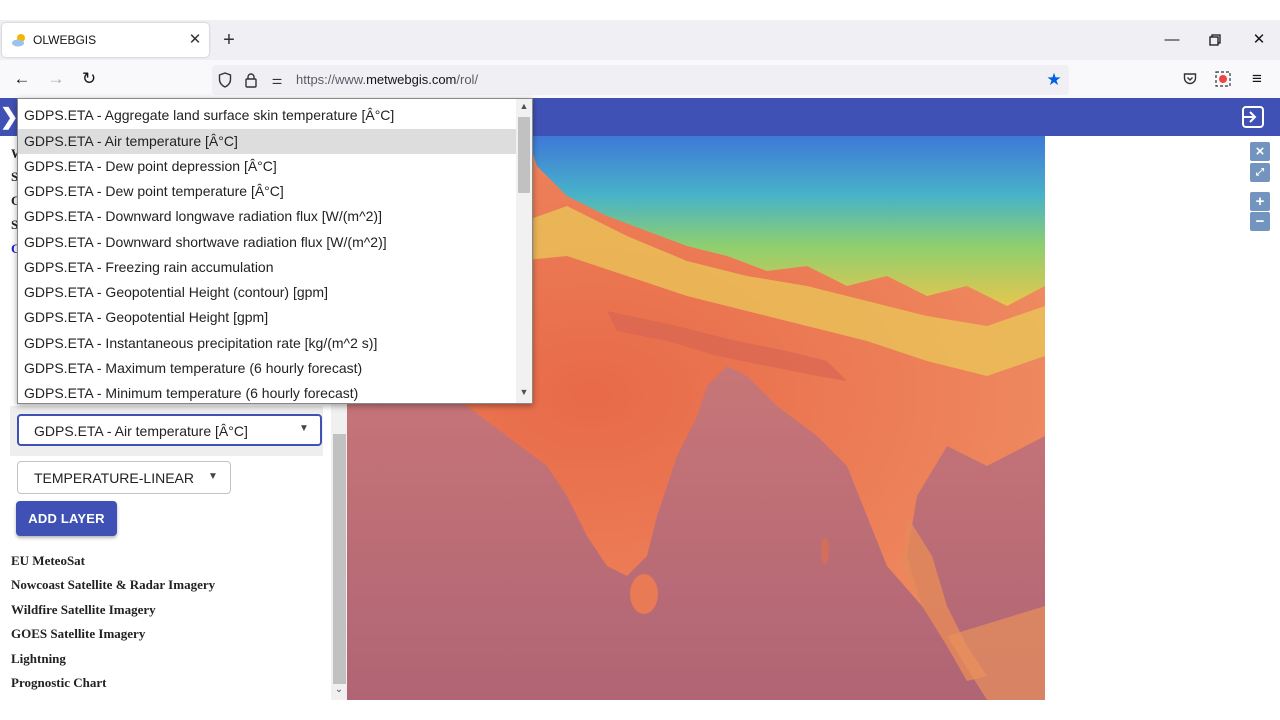 Image resolution: width=1280 pixels, height=720 pixels. Describe the element at coordinates (195, 40) in the screenshot. I see `tab-close-icon: ✕` at that location.